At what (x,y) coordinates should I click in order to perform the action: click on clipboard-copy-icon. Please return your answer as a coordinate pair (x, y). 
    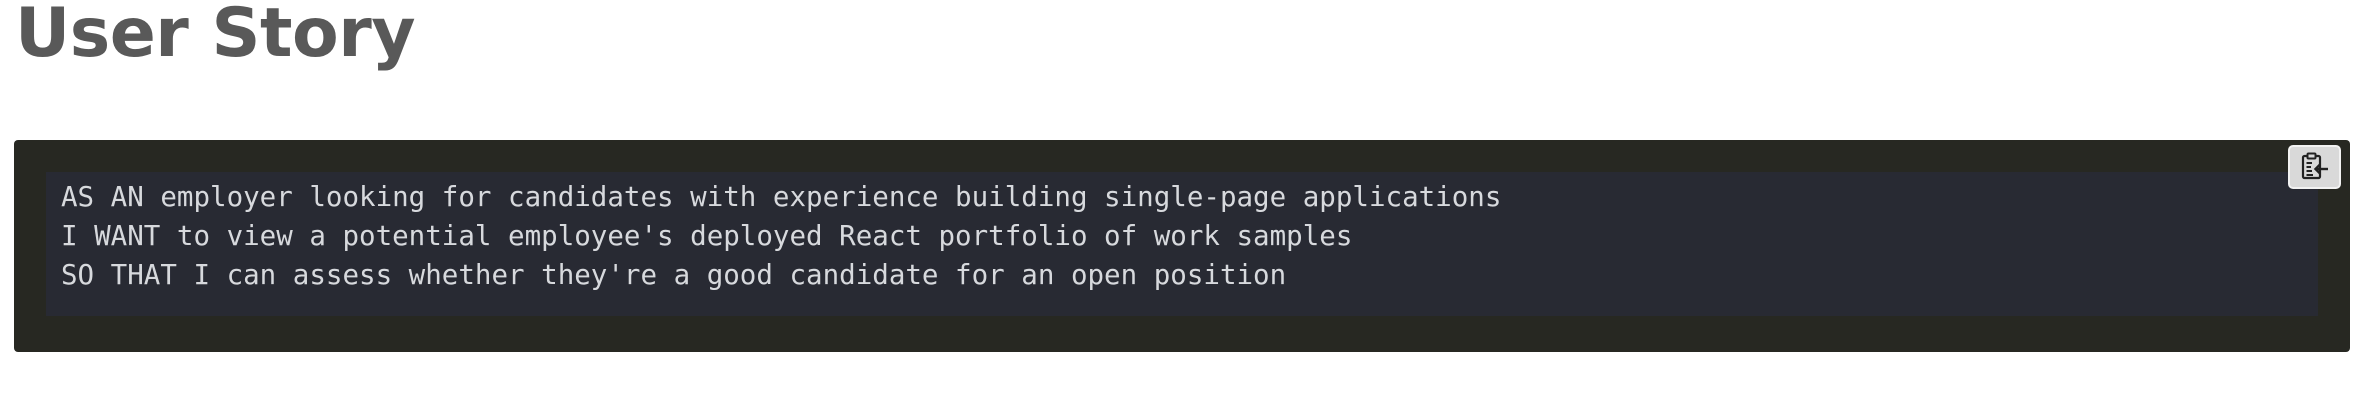
    Looking at the image, I should click on (2314, 166).